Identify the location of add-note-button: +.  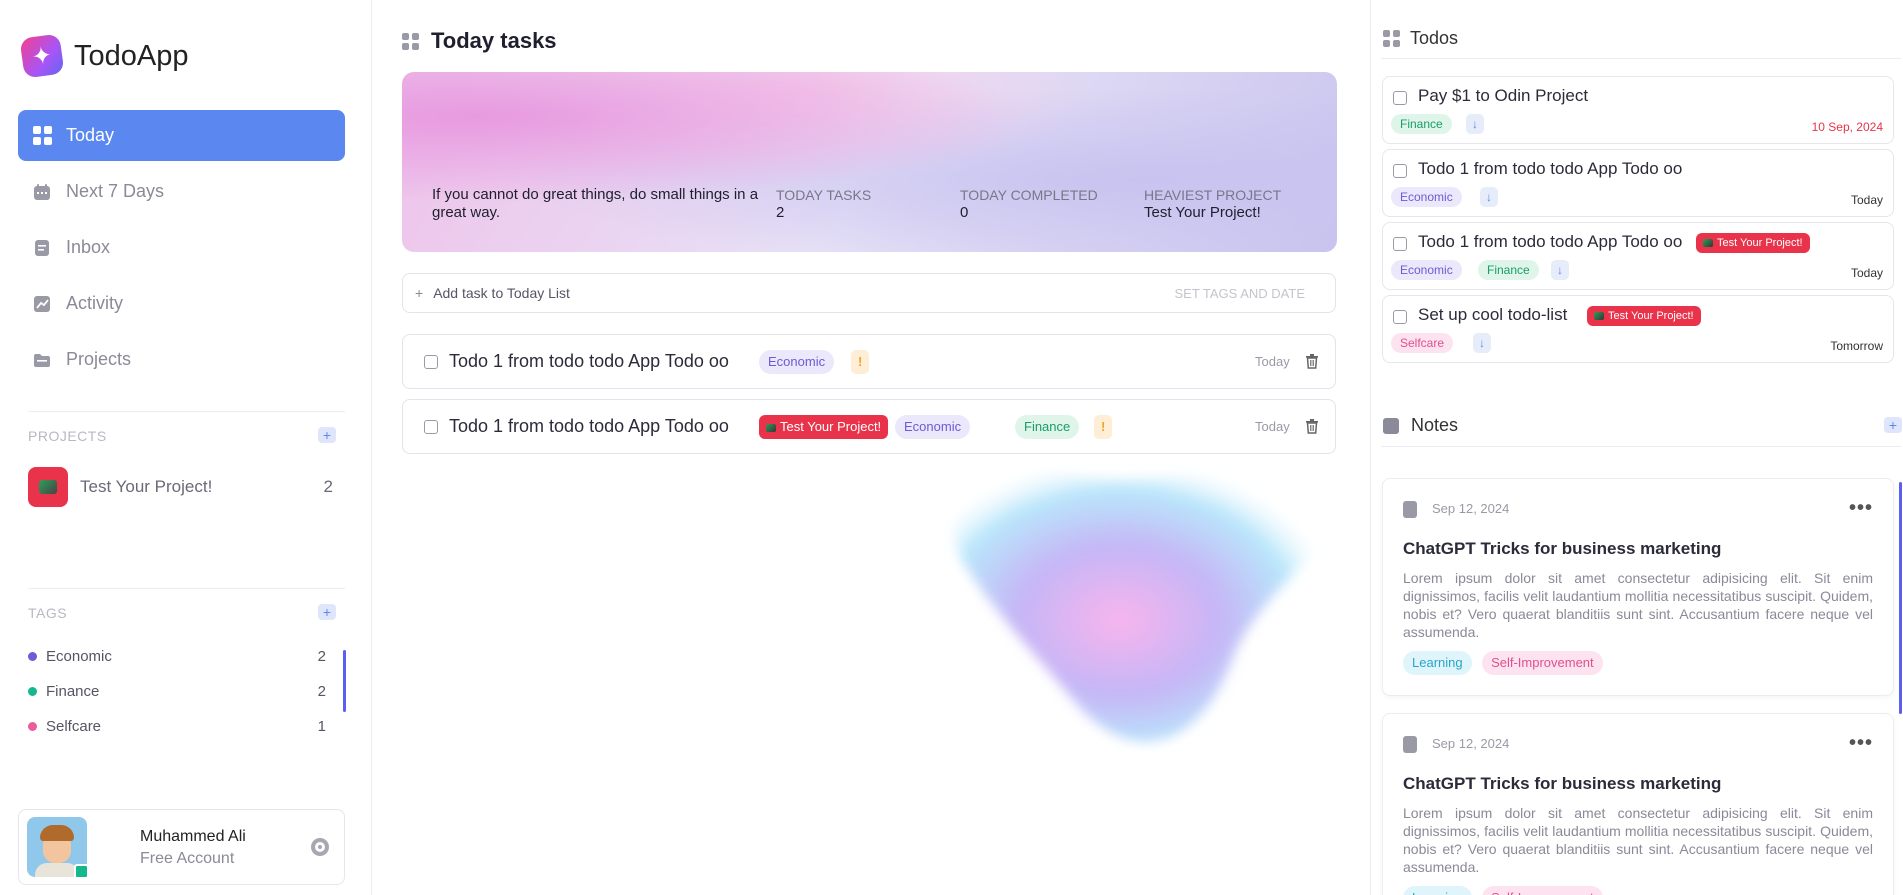
(1893, 425).